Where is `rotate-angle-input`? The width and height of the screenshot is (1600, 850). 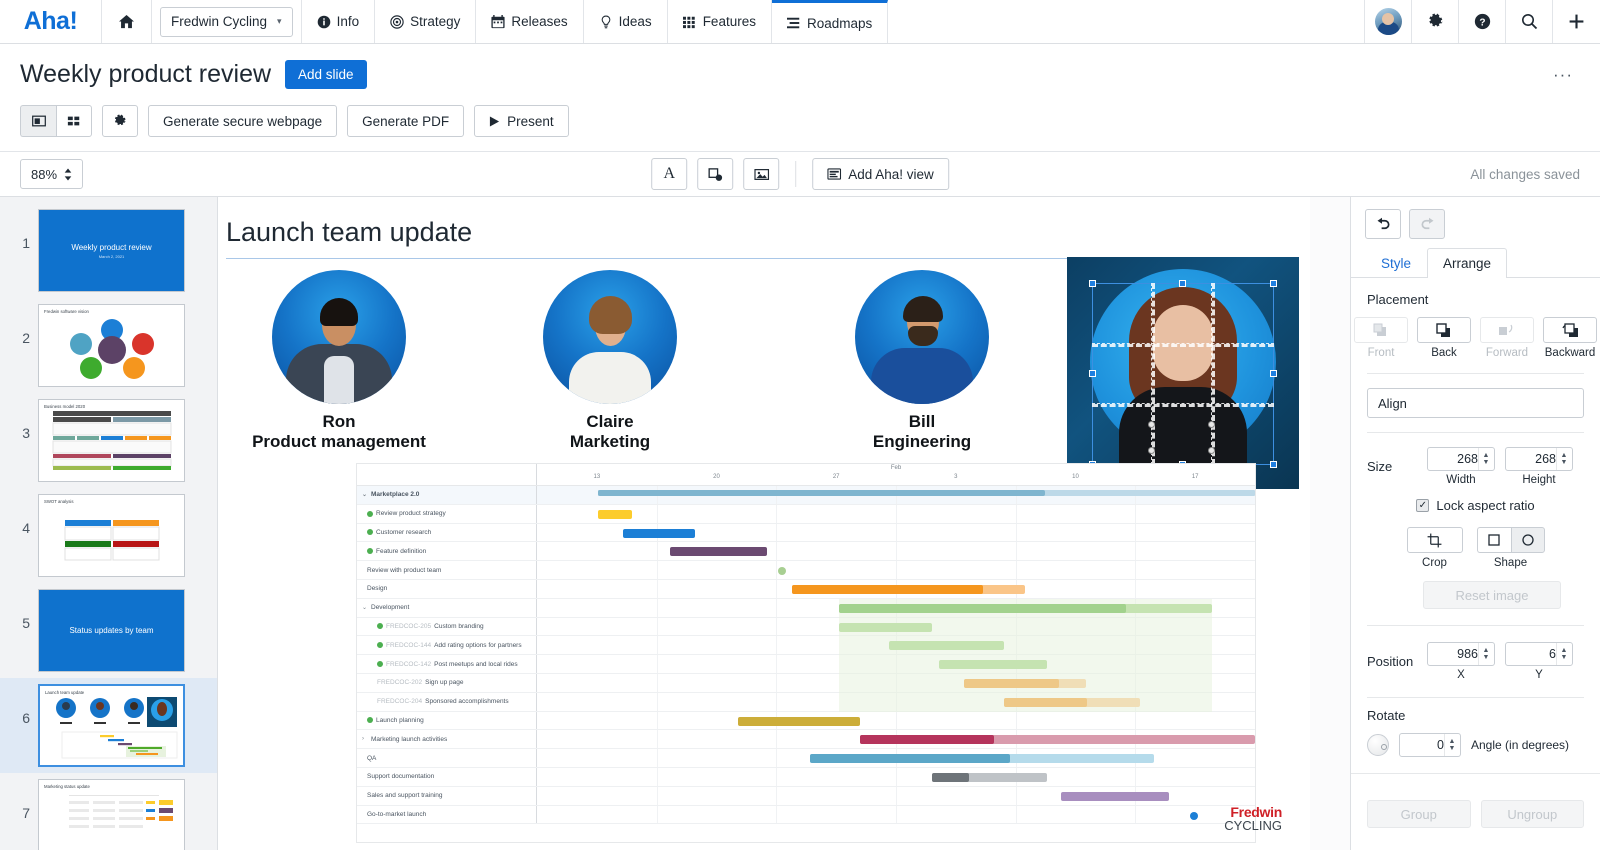
rotate-angle-input is located at coordinates (1422, 745).